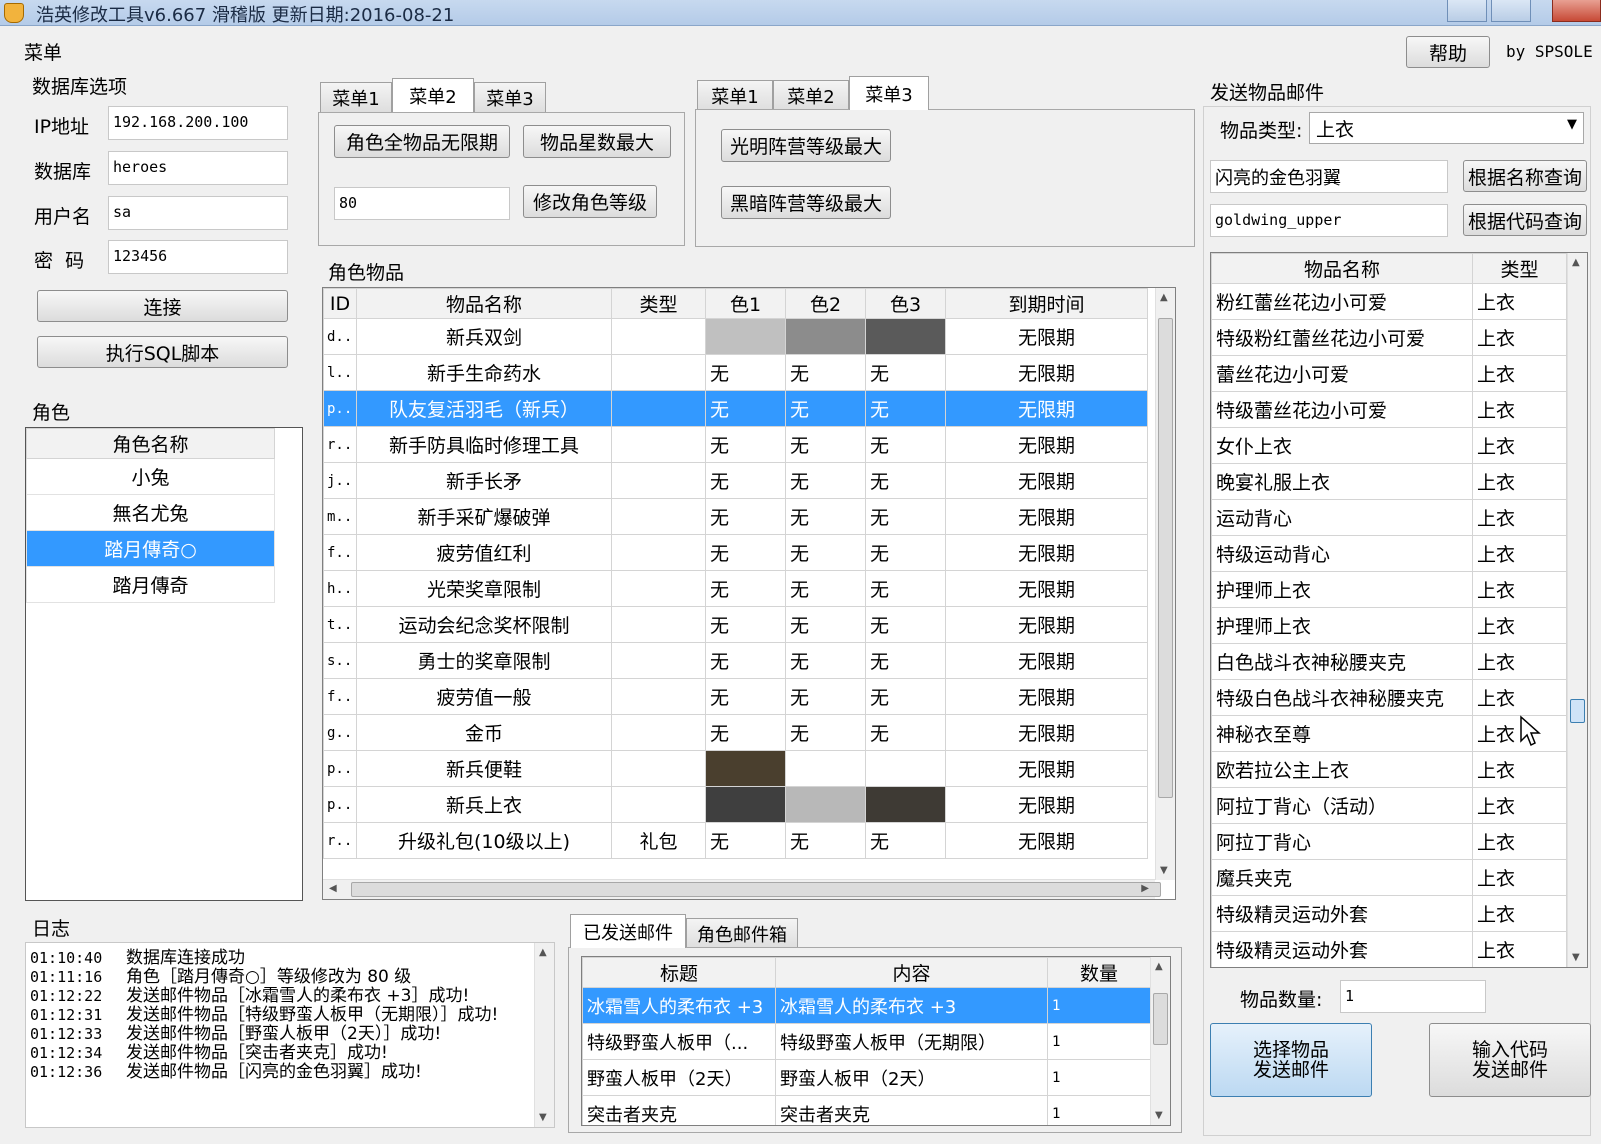 Image resolution: width=1601 pixels, height=1144 pixels. Describe the element at coordinates (356, 97) in the screenshot. I see `tab-a-menu1: 菜单1` at that location.